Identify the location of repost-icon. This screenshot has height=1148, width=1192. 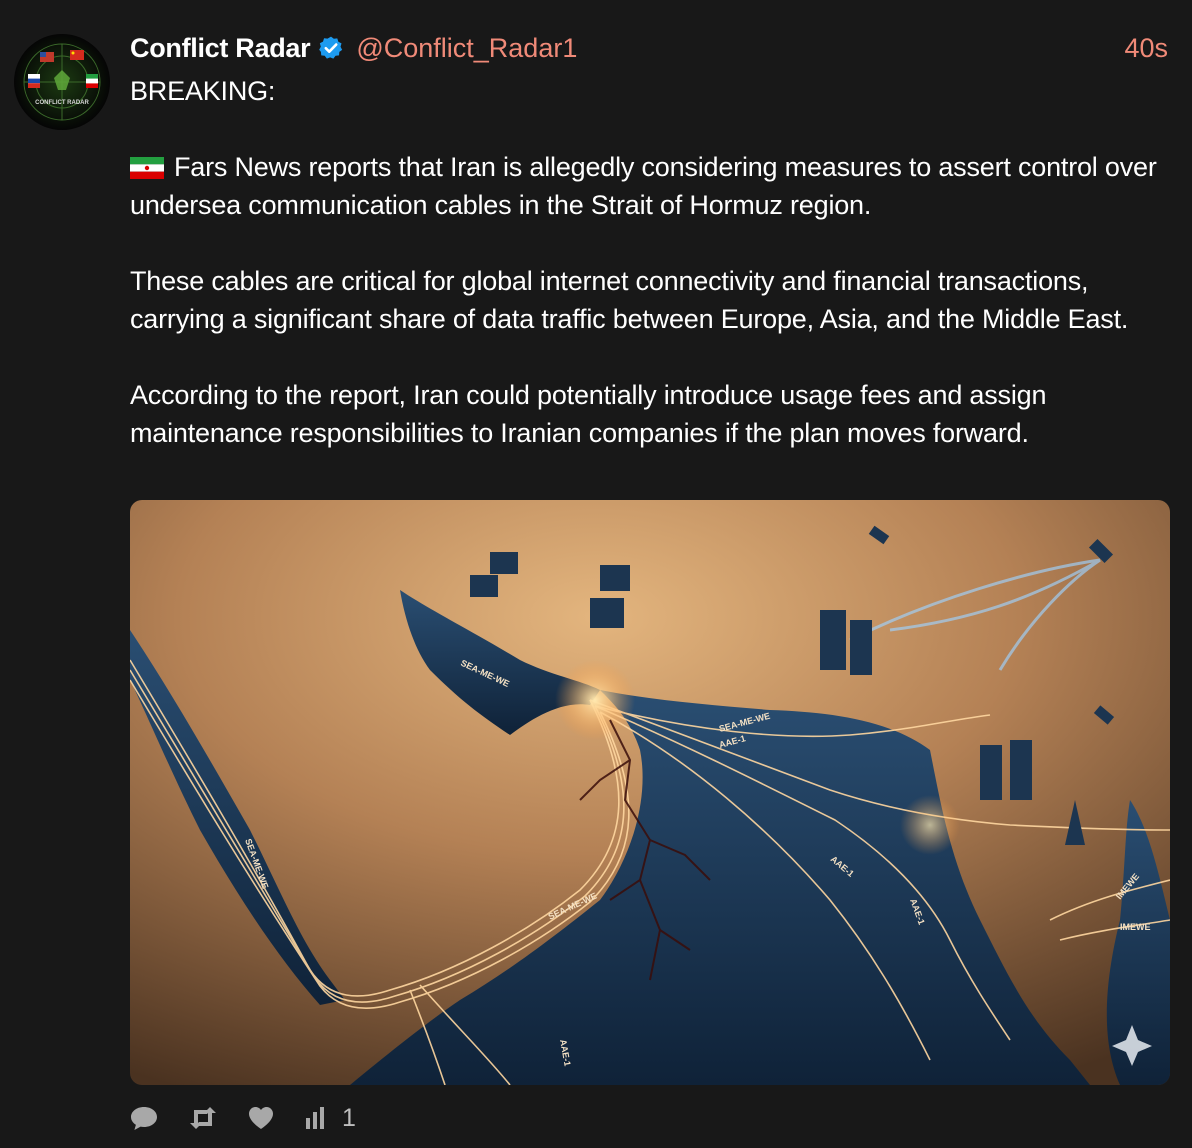
(203, 1118).